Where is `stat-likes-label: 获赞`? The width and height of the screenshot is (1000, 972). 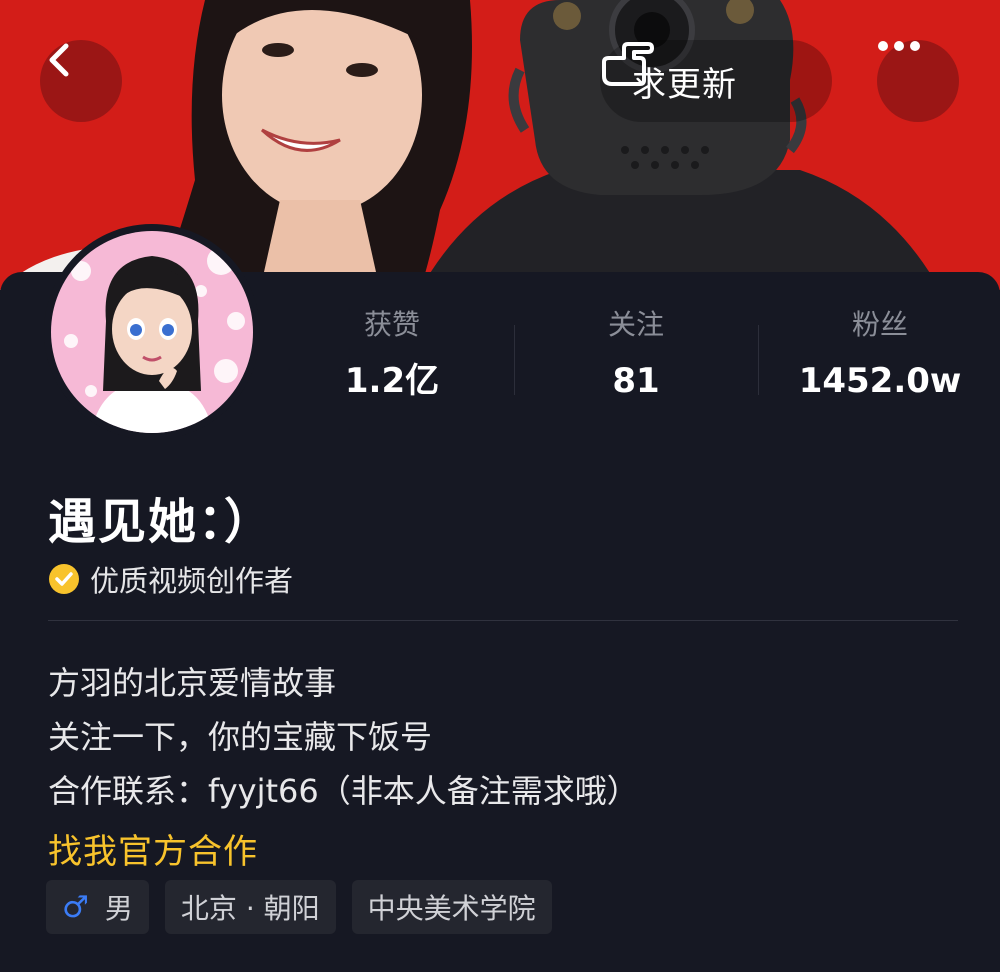 stat-likes-label: 获赞 is located at coordinates (391, 324).